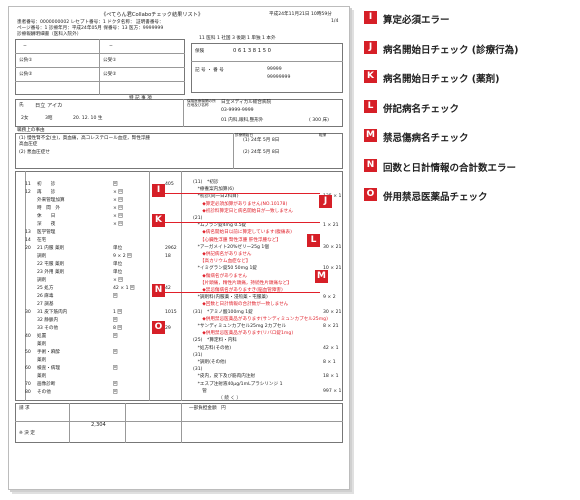  Describe the element at coordinates (260, 319) in the screenshot. I see `error-message: ◆併用禁忌医薬品があります(サンディミュンカプセル25mg)` at that location.